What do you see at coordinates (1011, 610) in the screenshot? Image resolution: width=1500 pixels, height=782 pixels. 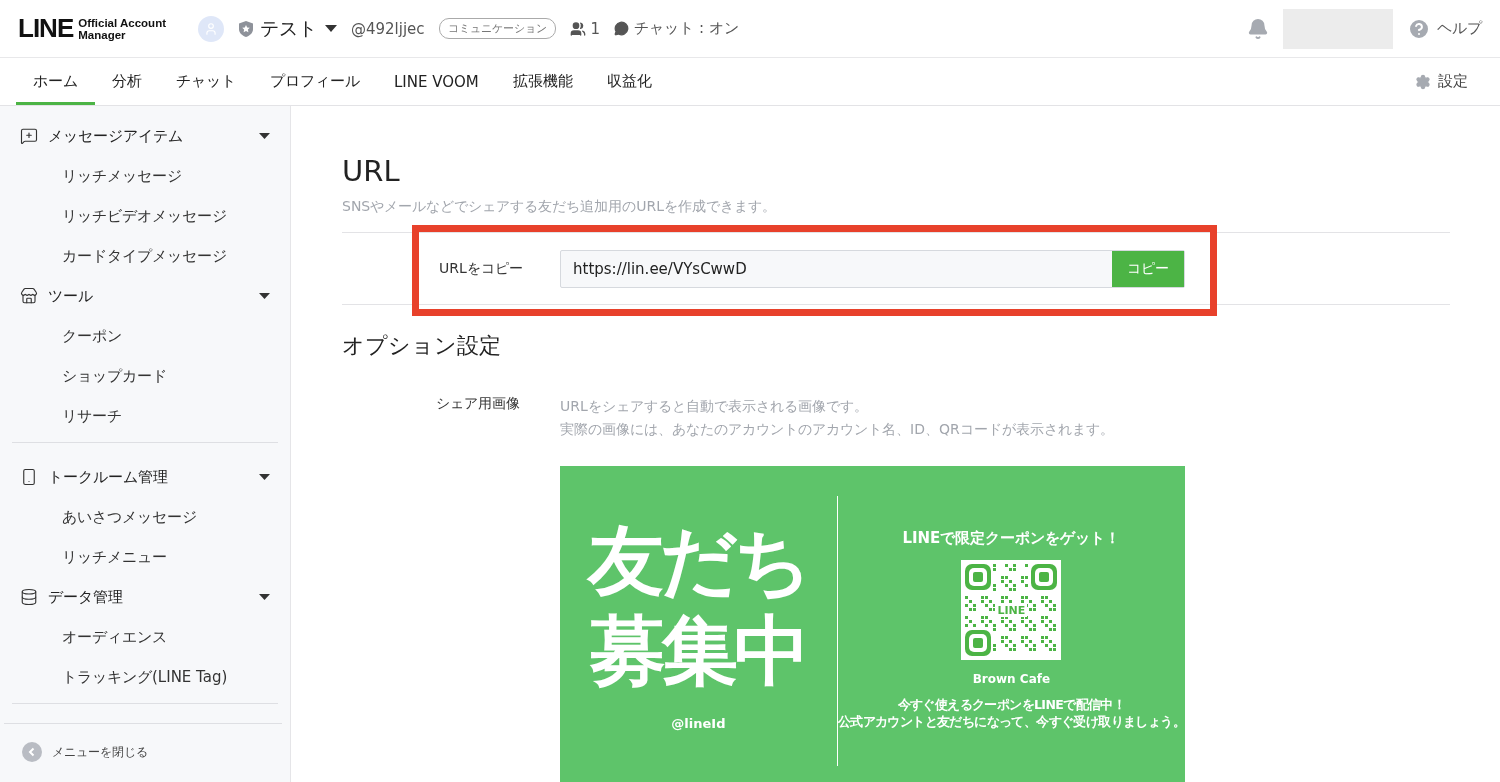 I see `qr-label: LINE` at bounding box center [1011, 610].